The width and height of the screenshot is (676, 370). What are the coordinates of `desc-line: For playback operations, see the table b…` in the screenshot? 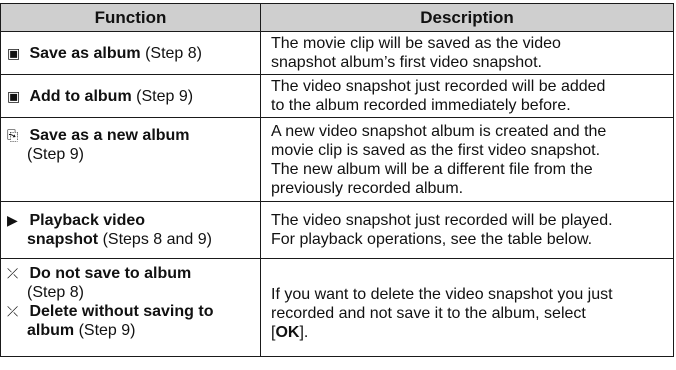 It's located at (432, 239).